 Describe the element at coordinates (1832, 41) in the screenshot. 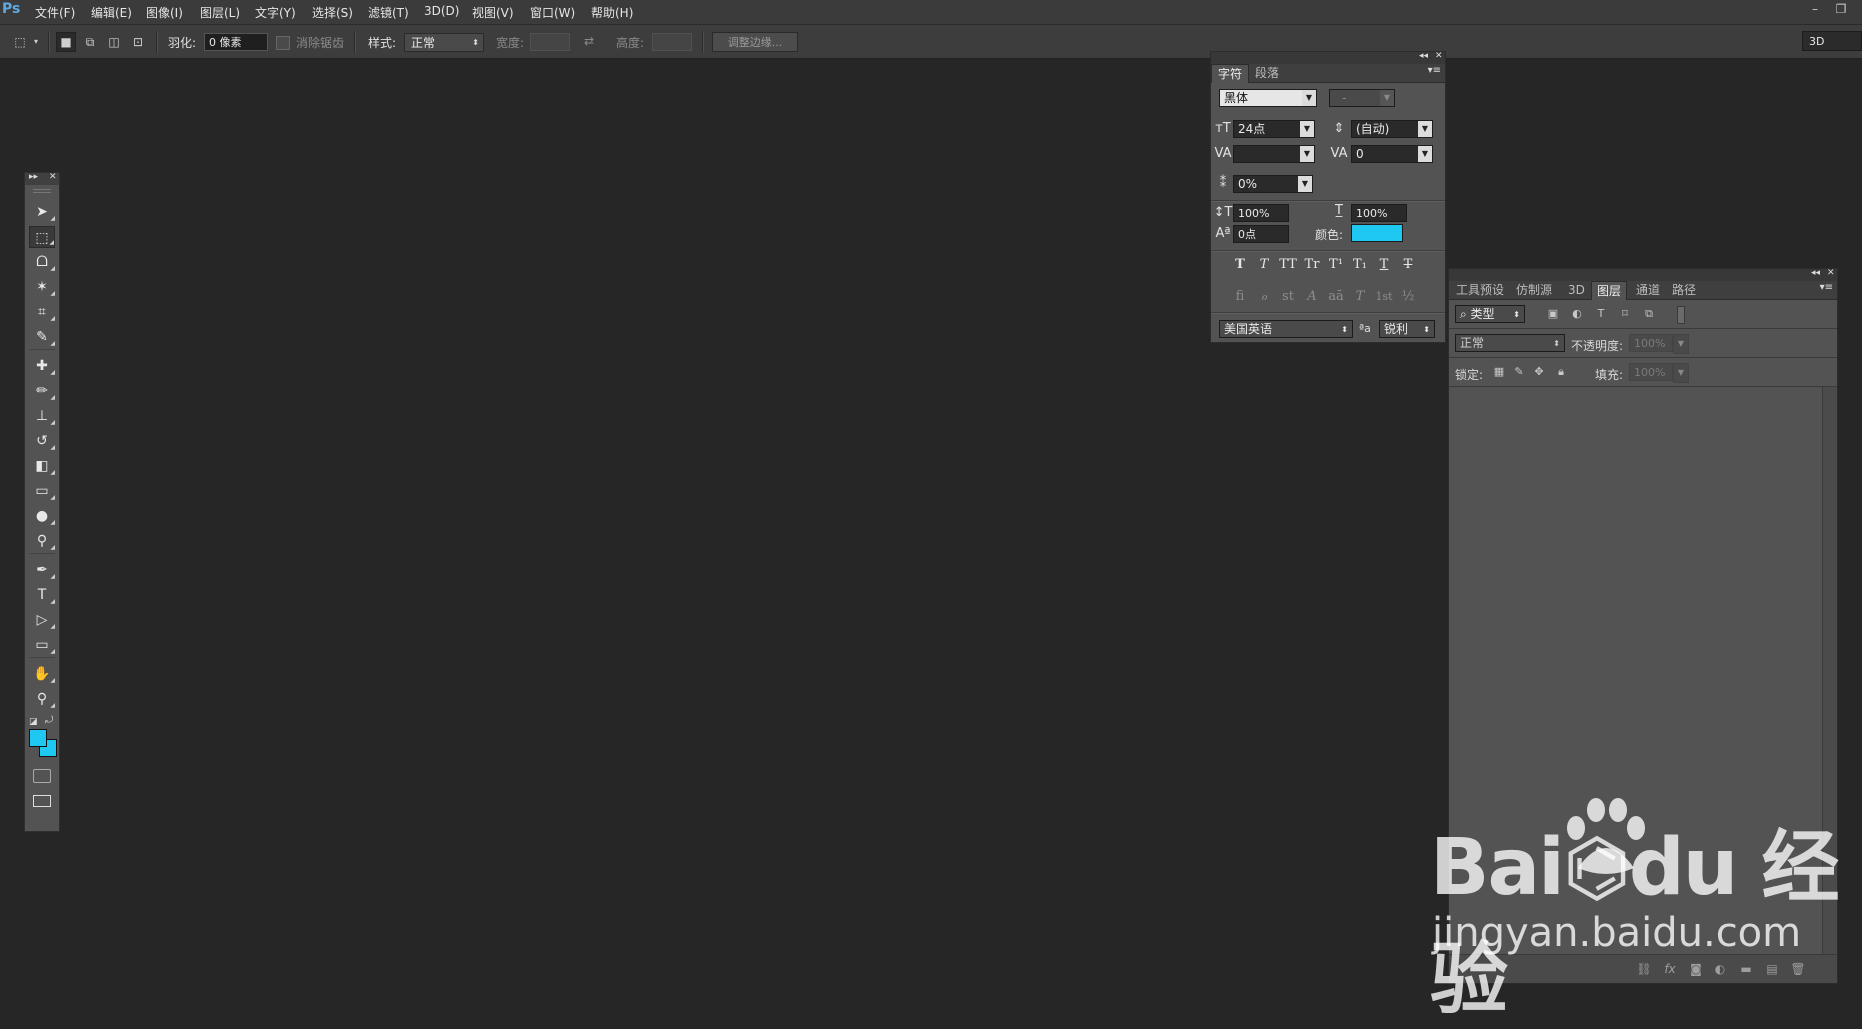

I see `workspace-switcher: 3D` at that location.